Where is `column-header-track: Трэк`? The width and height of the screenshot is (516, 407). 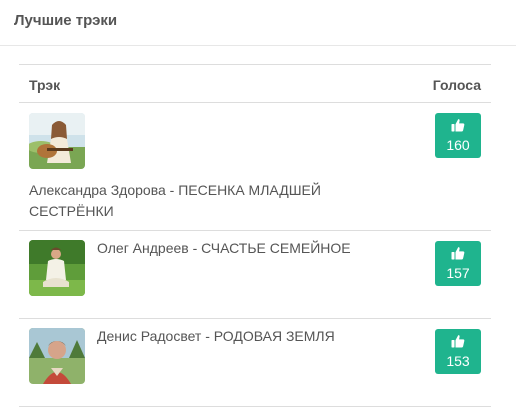
column-header-track: Трэк is located at coordinates (45, 85).